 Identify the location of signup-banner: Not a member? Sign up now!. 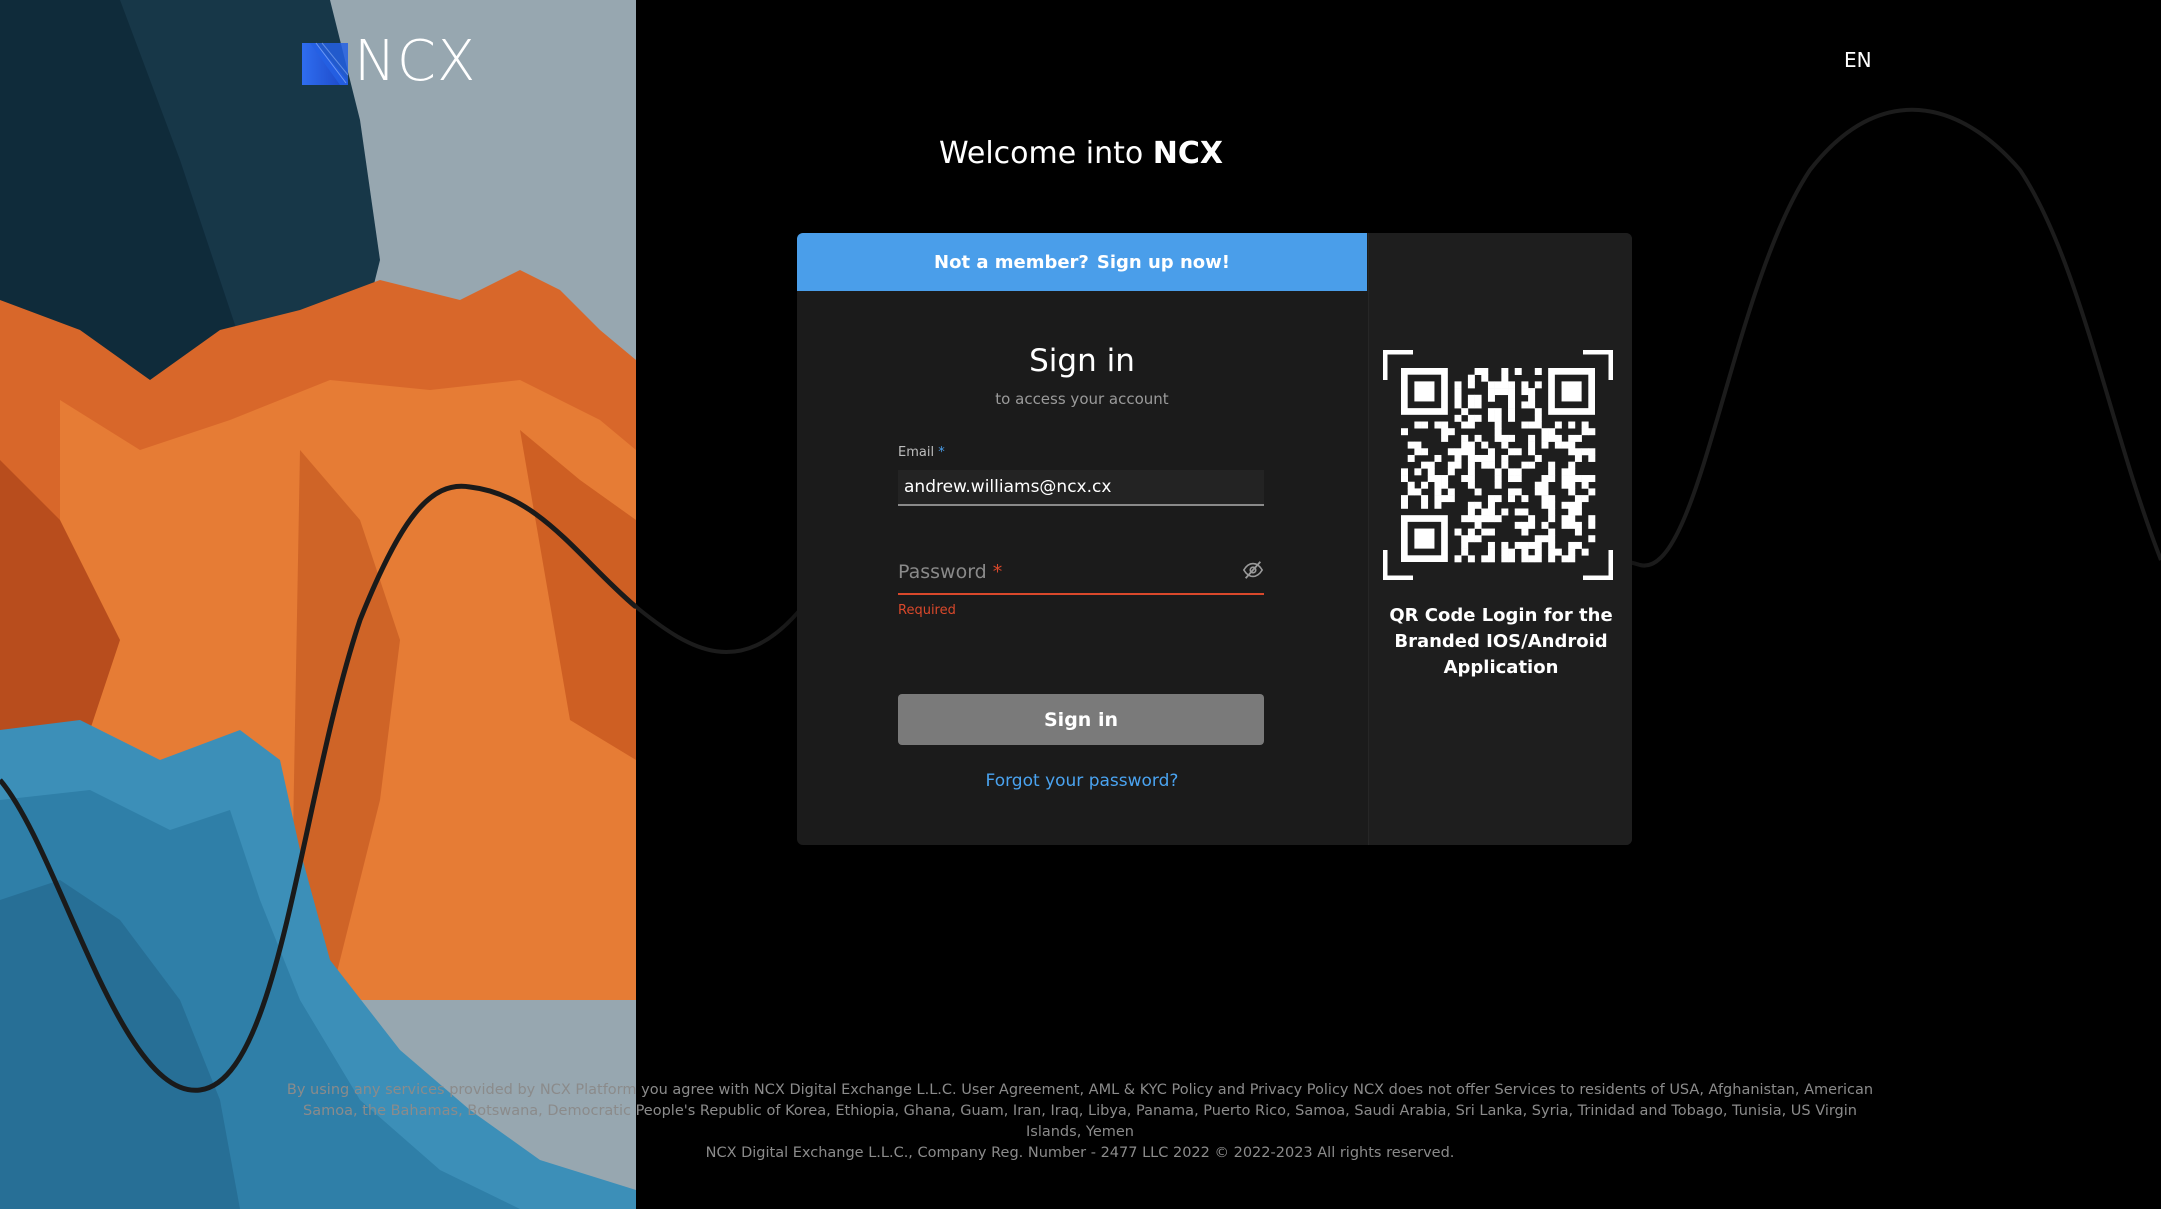
(1082, 262).